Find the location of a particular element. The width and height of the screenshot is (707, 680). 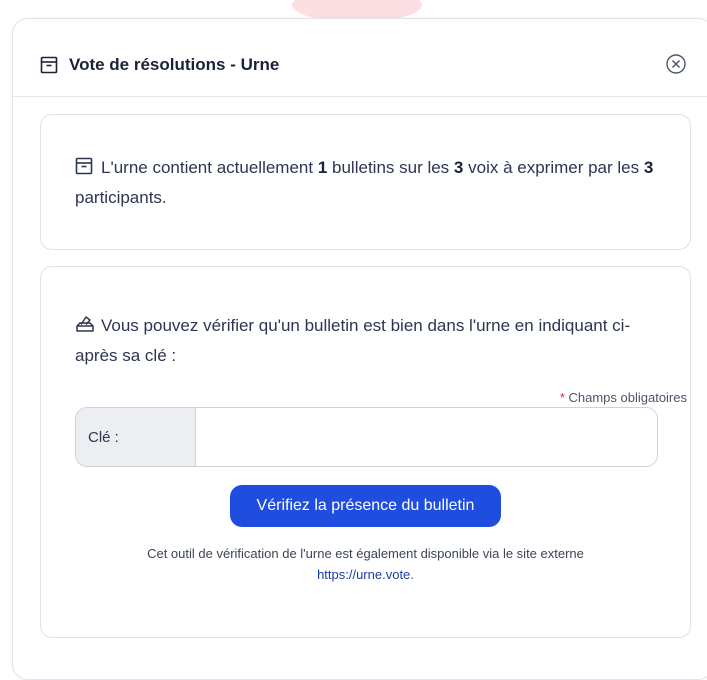

required-fields-note: * Champs obligatoires is located at coordinates (623, 397).